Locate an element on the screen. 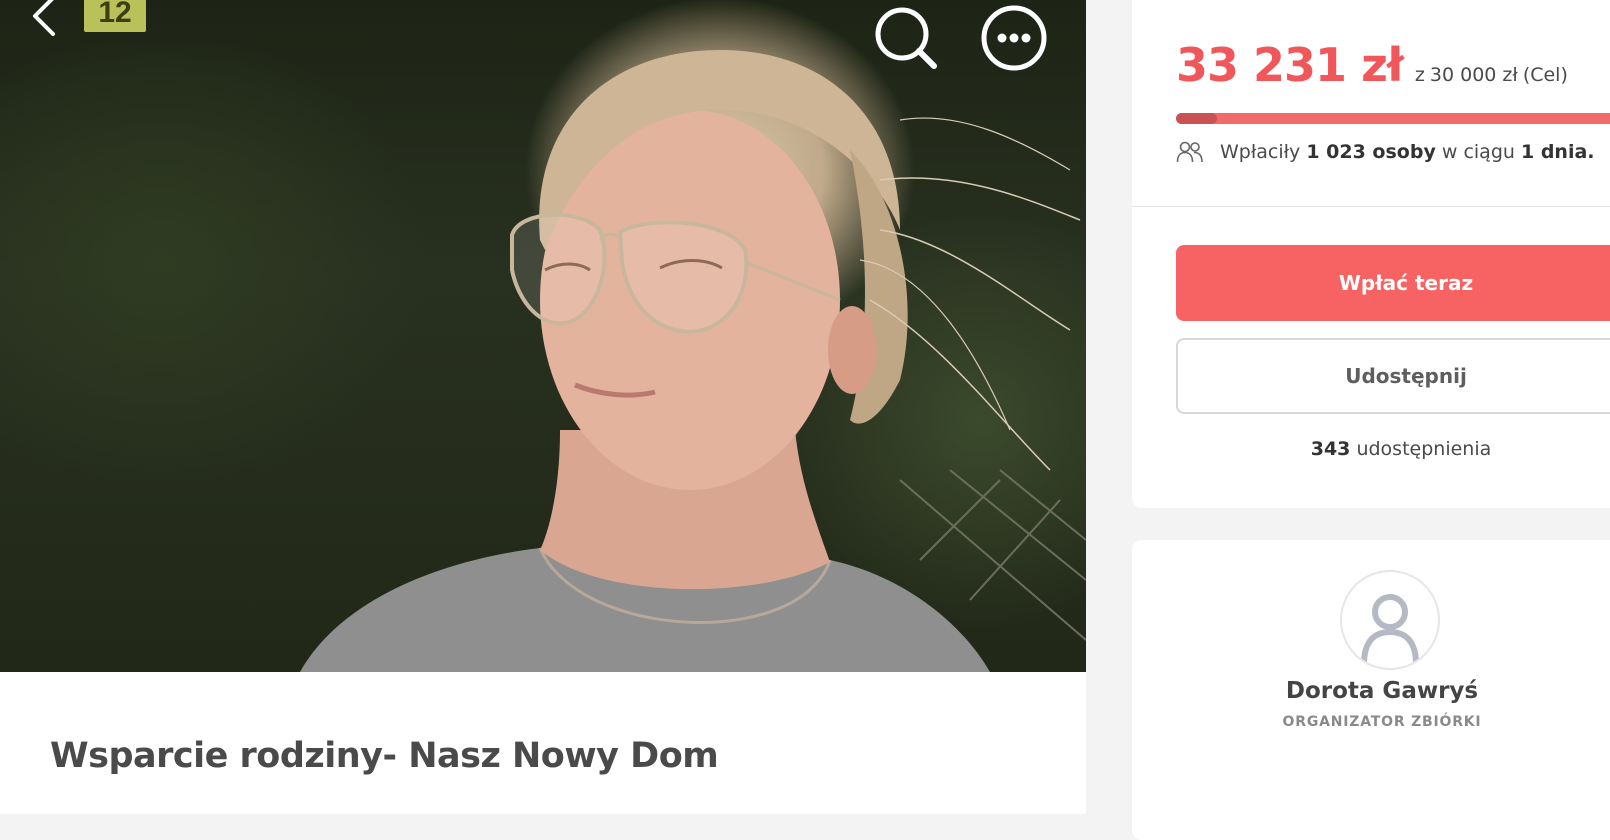 This screenshot has width=1610, height=840. search-button is located at coordinates (906, 38).